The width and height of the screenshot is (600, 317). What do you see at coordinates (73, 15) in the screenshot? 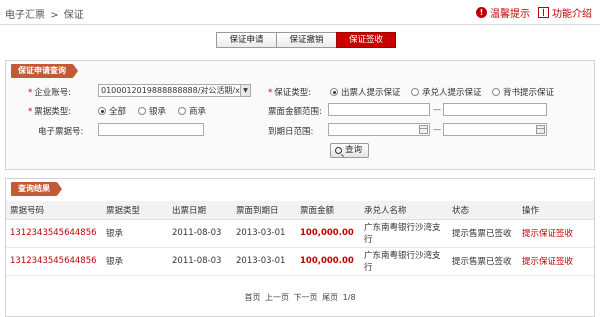
I see `breadcrumb-current: 保证` at bounding box center [73, 15].